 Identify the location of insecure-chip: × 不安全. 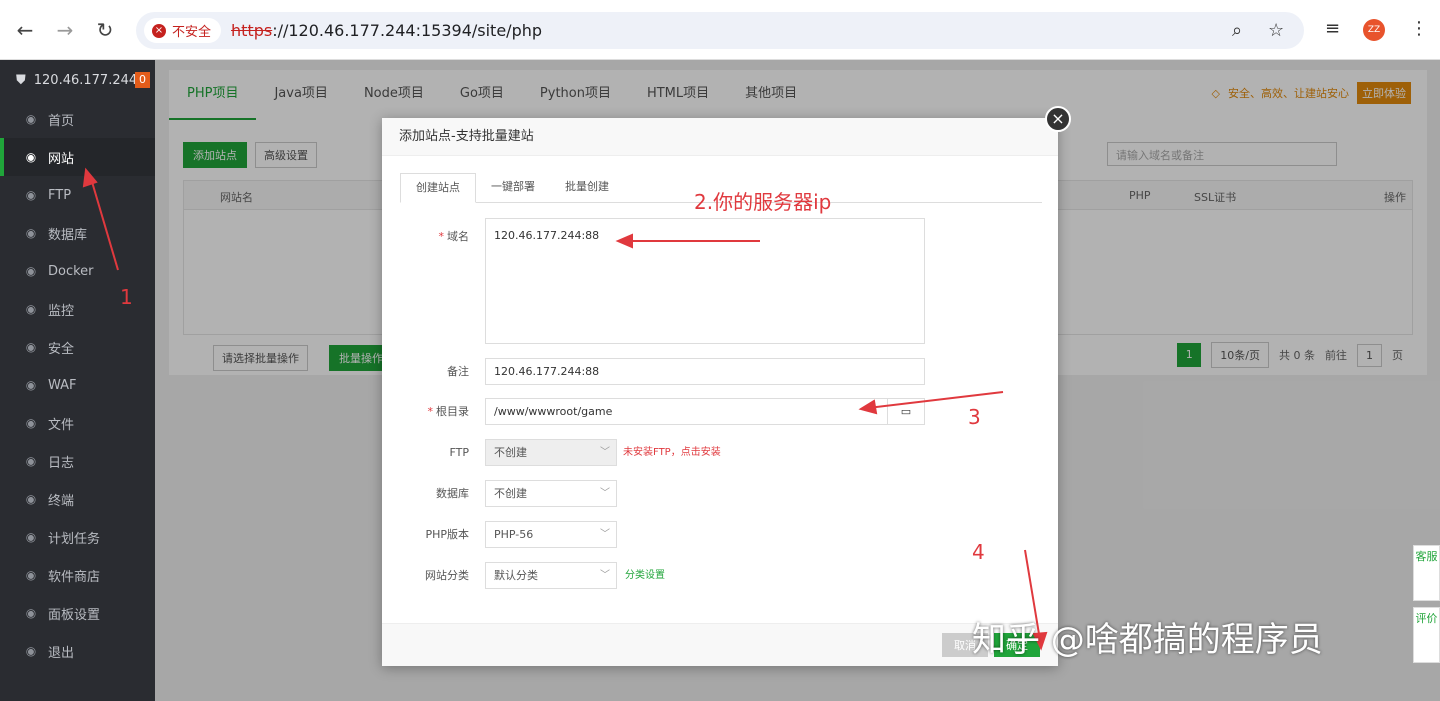
(183, 30).